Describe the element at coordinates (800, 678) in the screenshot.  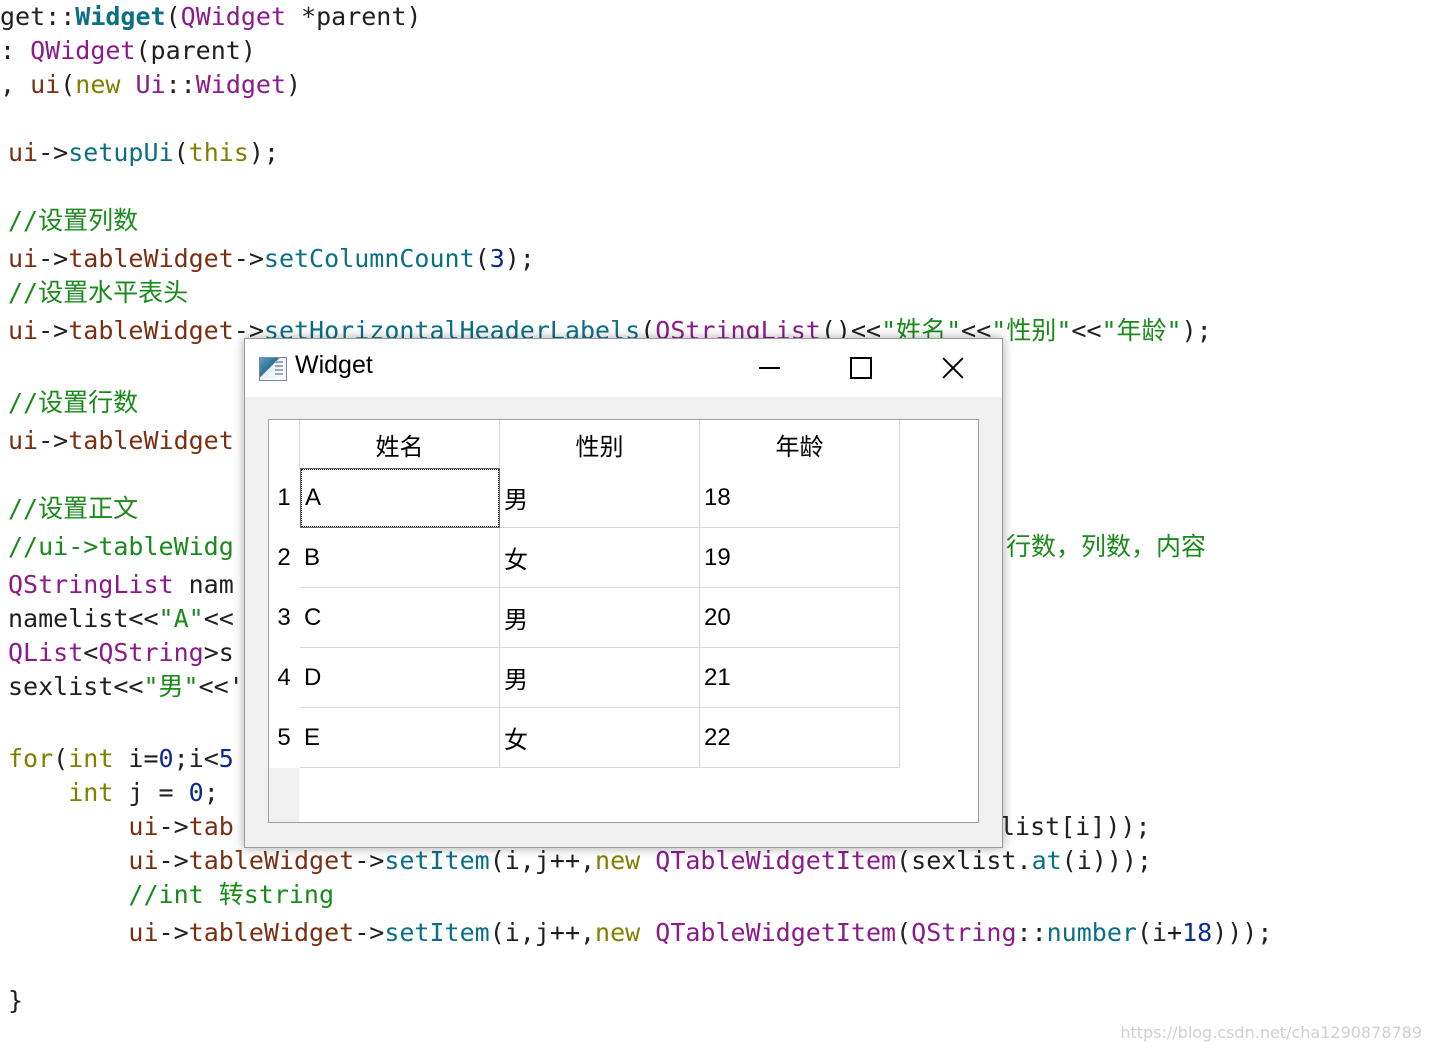
I see `table-cell: 21` at that location.